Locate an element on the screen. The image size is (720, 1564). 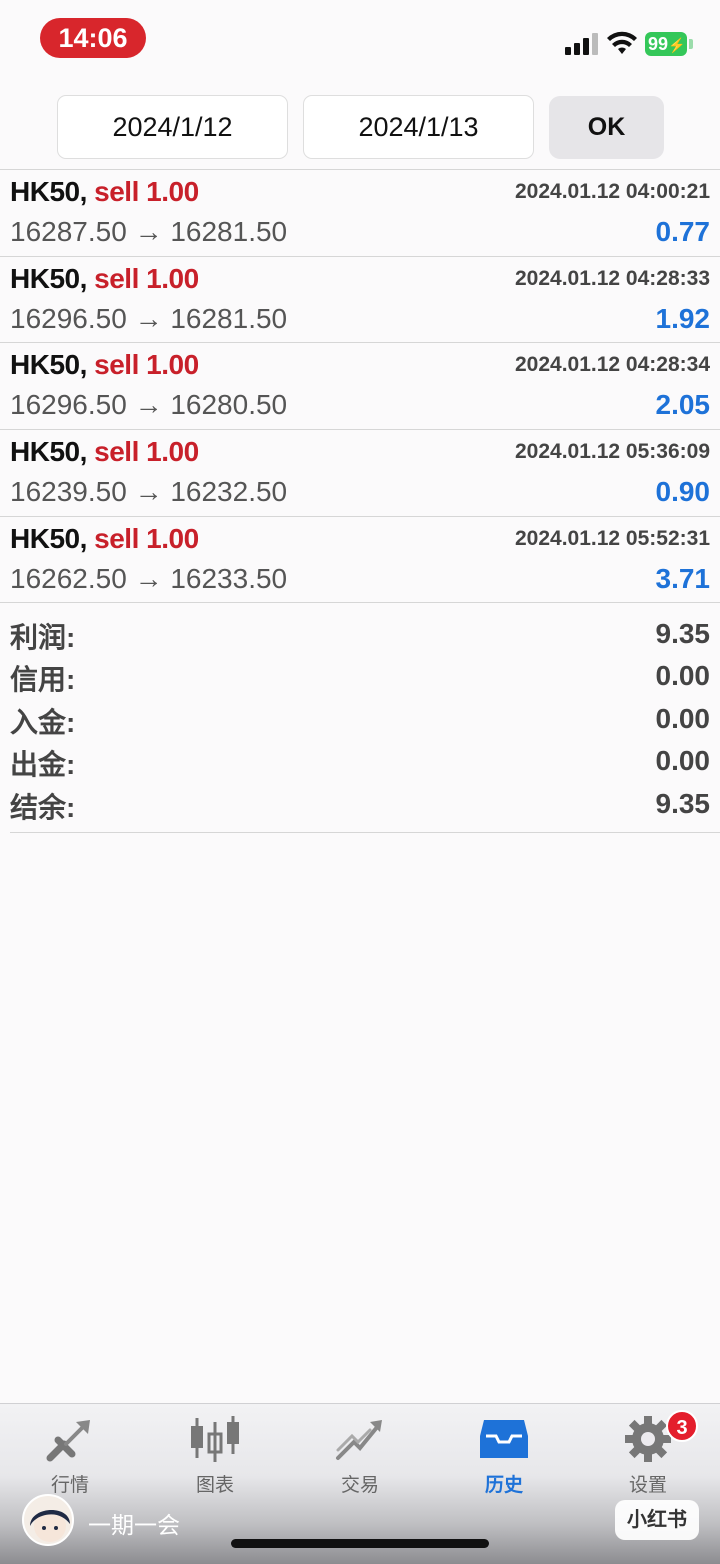
tab-label: 历史 is located at coordinates (503, 1485).